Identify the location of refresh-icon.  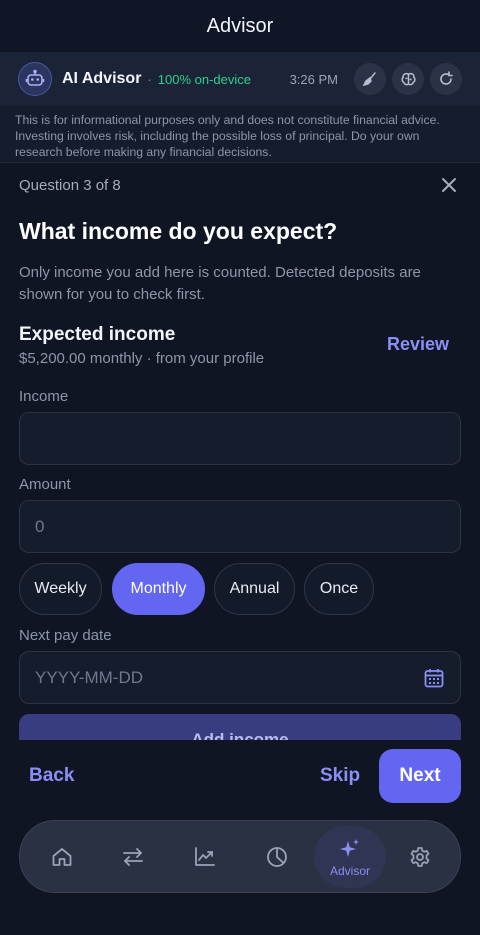
(446, 78).